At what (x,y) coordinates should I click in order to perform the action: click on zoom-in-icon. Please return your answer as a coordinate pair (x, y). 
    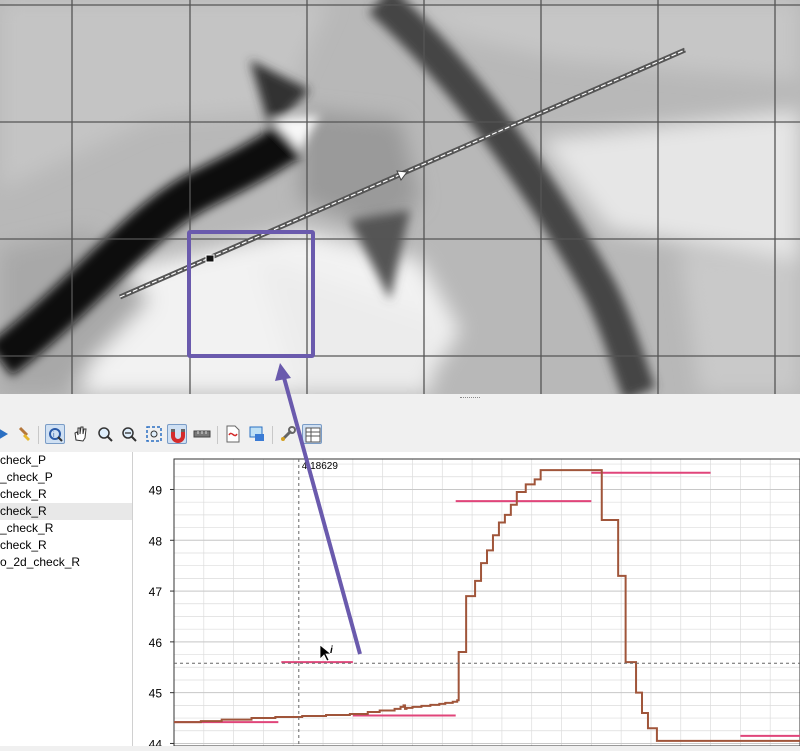
    Looking at the image, I should click on (105, 434).